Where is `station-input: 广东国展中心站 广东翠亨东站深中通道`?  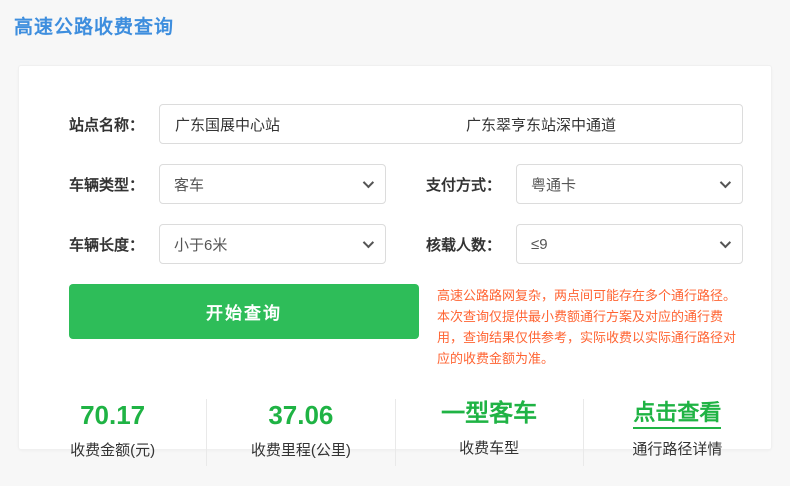 station-input: 广东国展中心站 广东翠亨东站深中通道 is located at coordinates (451, 124).